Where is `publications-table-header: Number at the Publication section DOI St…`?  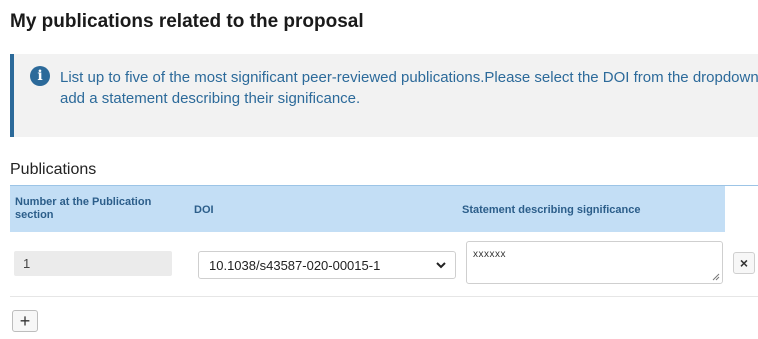
publications-table-header: Number at the Publication section DOI St… is located at coordinates (367, 208).